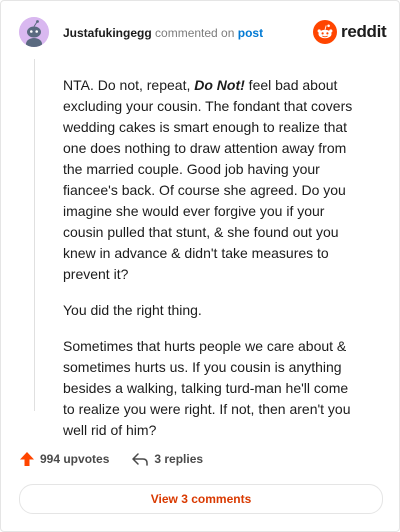  I want to click on reply-arrow-icon, so click(140, 459).